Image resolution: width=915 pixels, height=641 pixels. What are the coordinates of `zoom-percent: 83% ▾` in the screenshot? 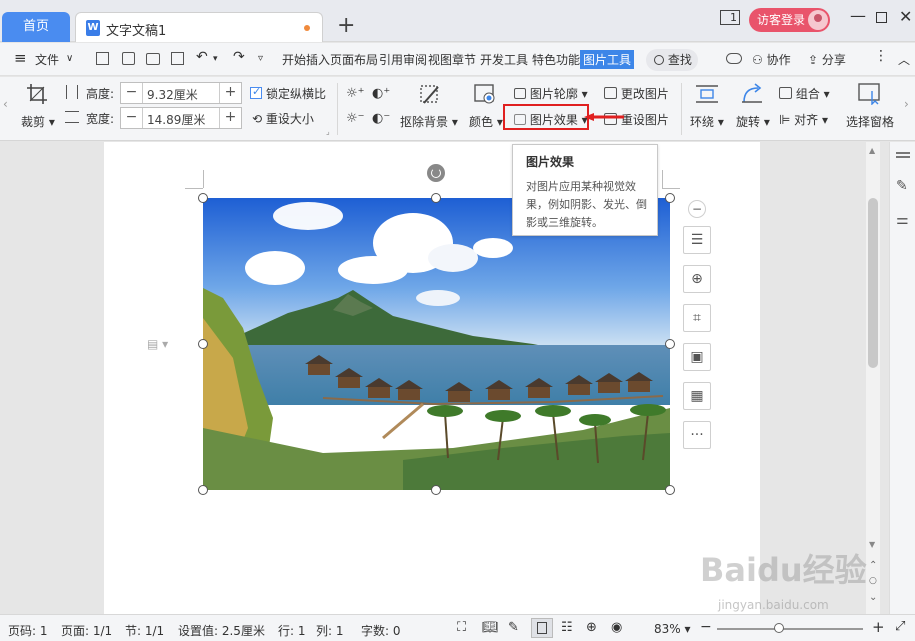 It's located at (672, 629).